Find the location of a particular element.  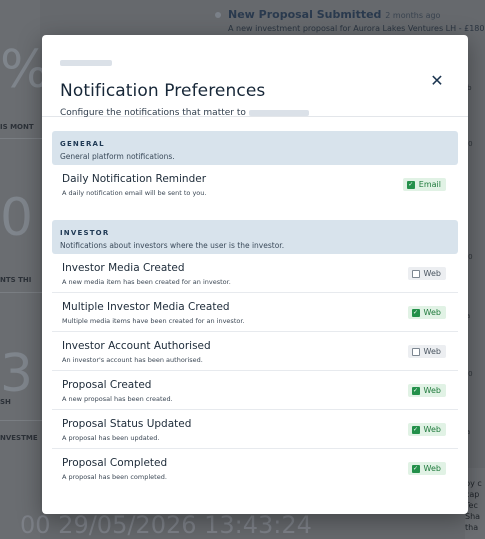

email-toggle: ✓ Email is located at coordinates (424, 184).